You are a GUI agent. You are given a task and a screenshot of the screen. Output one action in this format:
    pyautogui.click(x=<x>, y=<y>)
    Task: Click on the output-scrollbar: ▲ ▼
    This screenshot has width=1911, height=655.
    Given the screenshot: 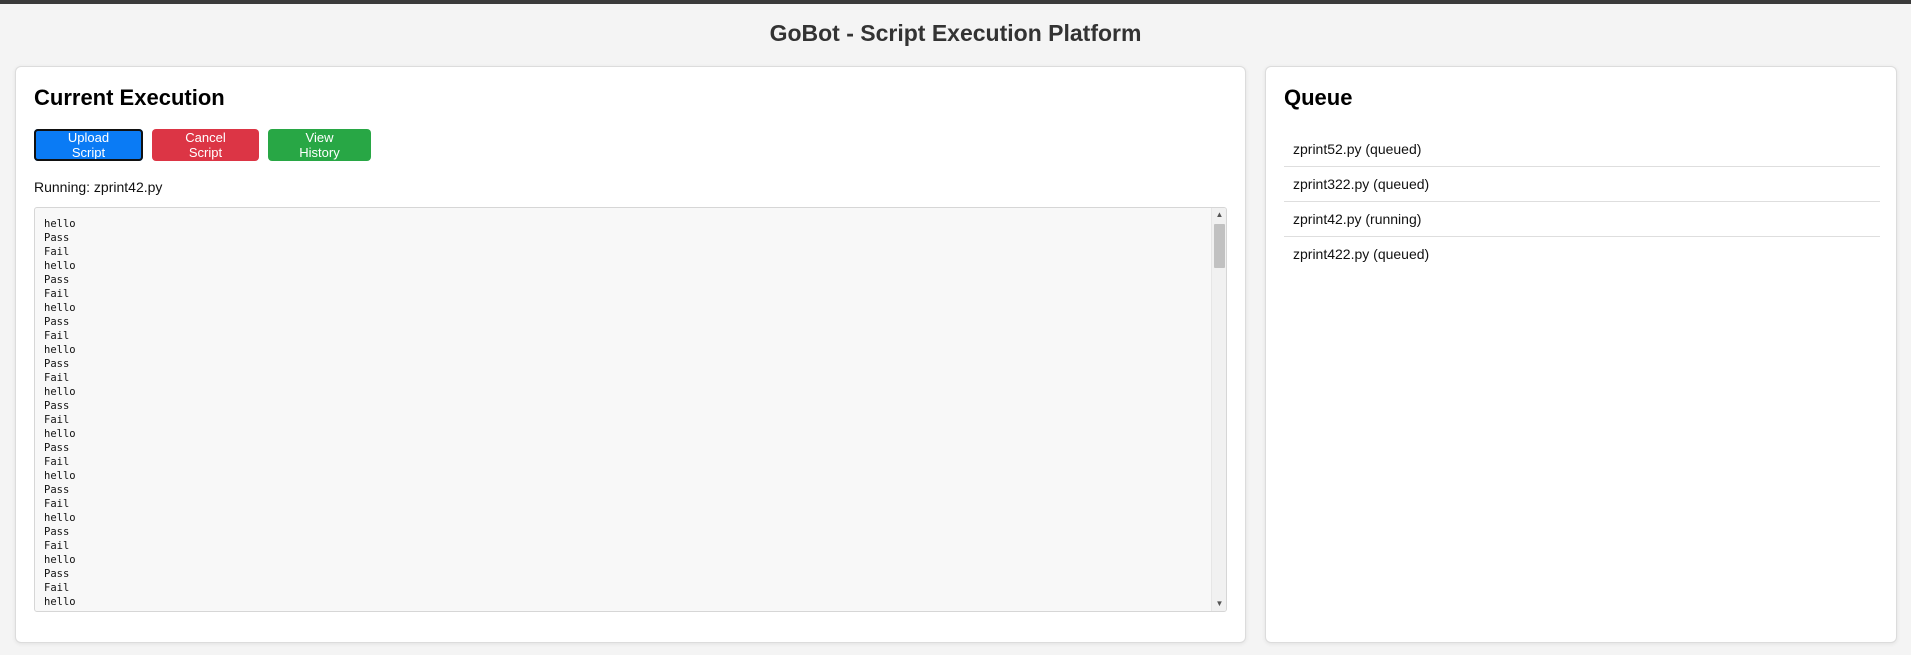 What is the action you would take?
    pyautogui.click(x=1218, y=409)
    